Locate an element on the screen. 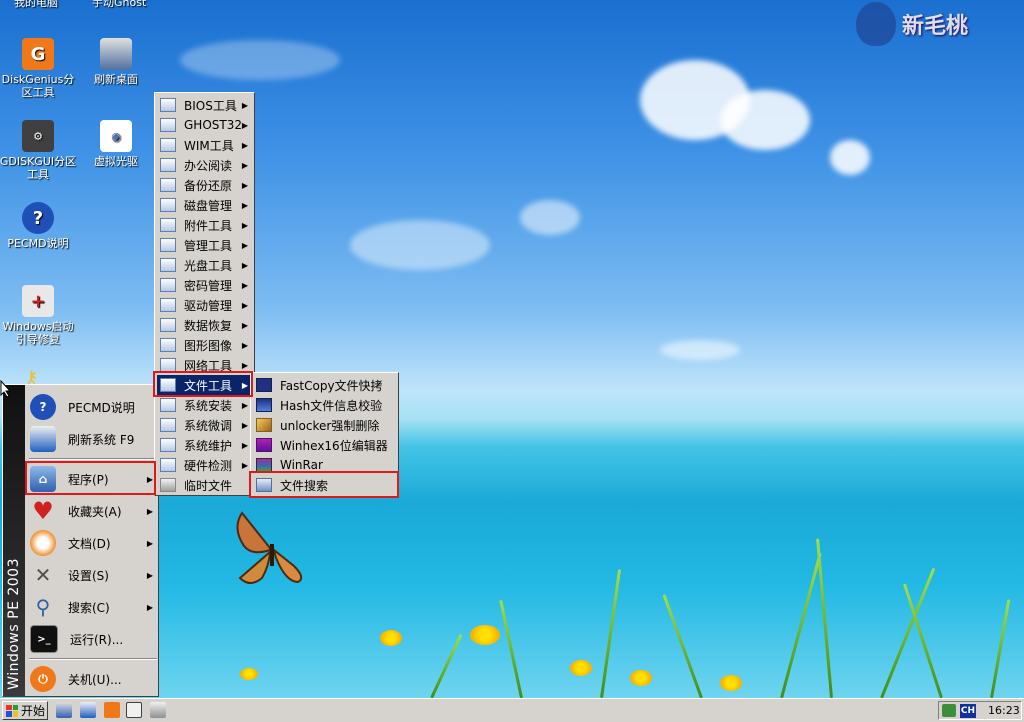  file-tools-item-winhex: Winhex16位编辑器 is located at coordinates (324, 445).